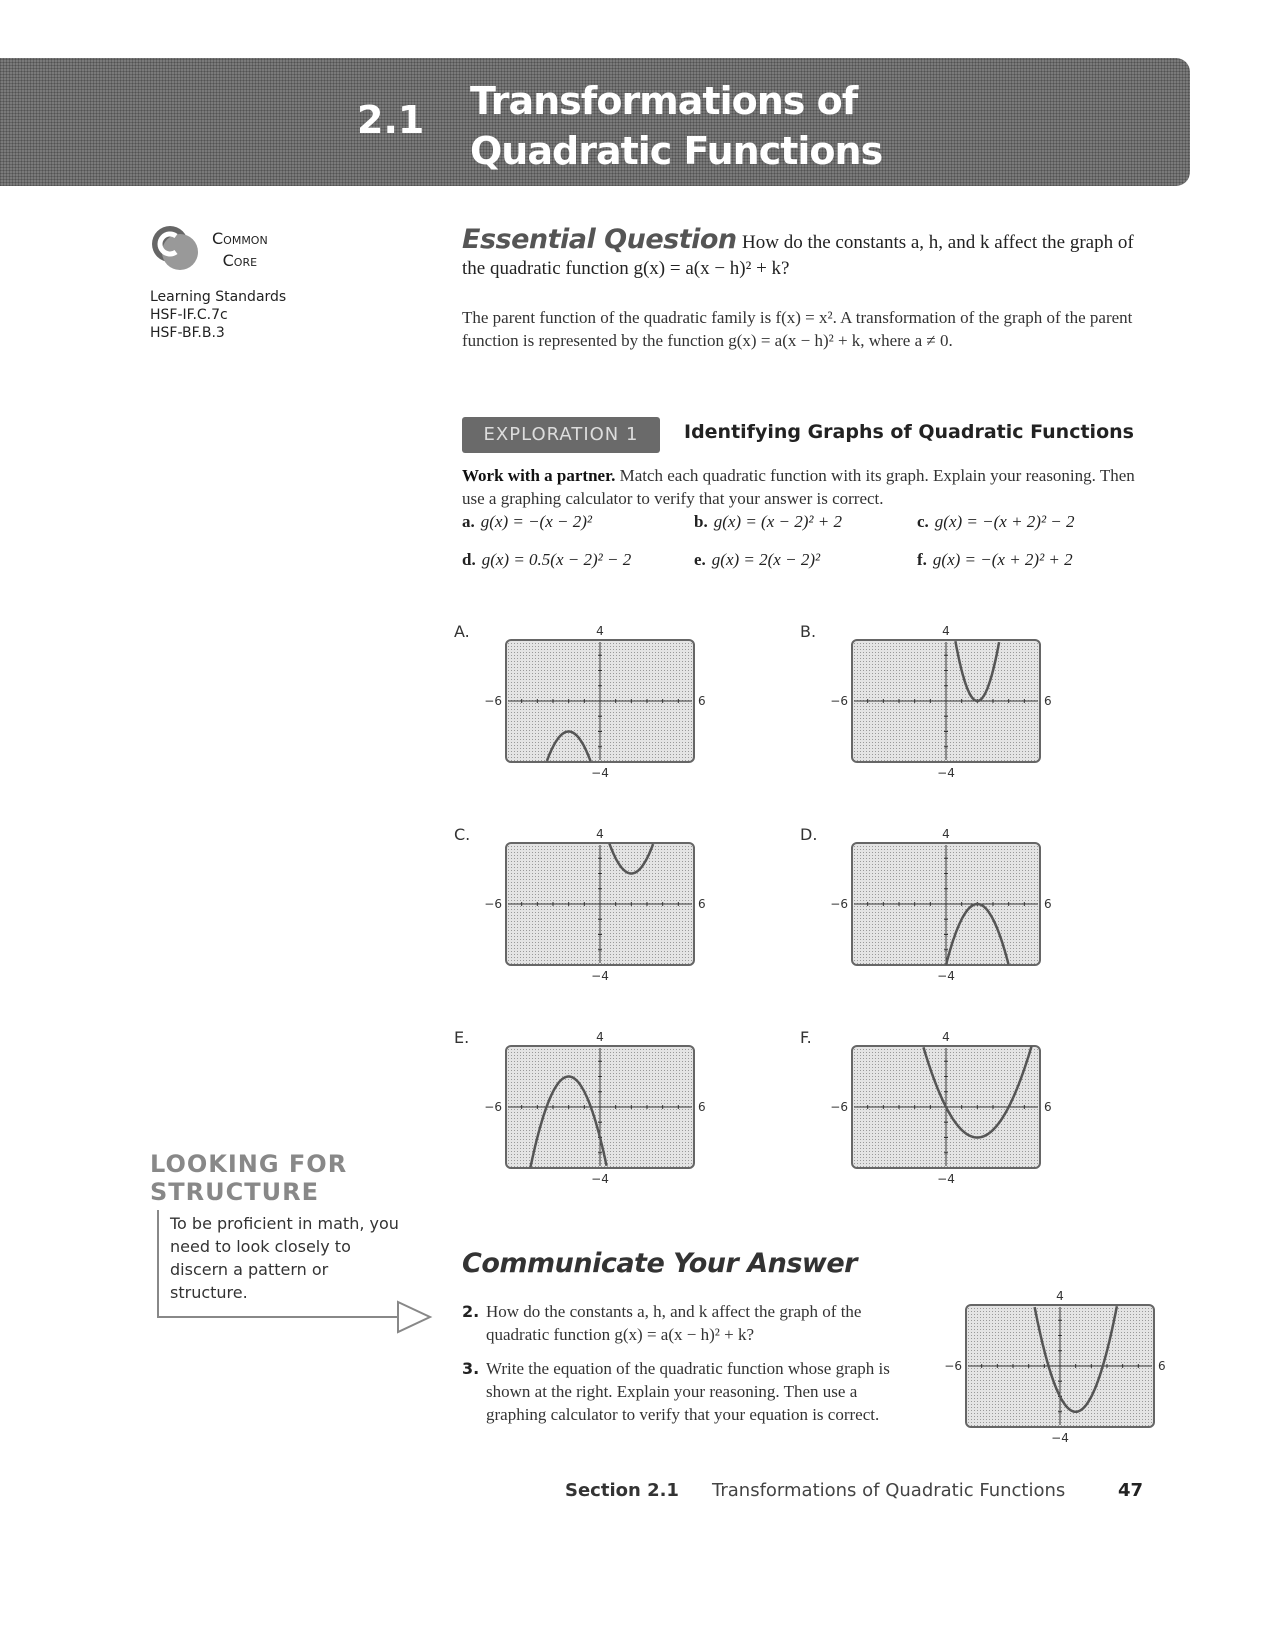 The height and width of the screenshot is (1650, 1275). Describe the element at coordinates (547, 559) in the screenshot. I see `function-item: d. g(x) = 0.5(x − 2)² − 2` at that location.